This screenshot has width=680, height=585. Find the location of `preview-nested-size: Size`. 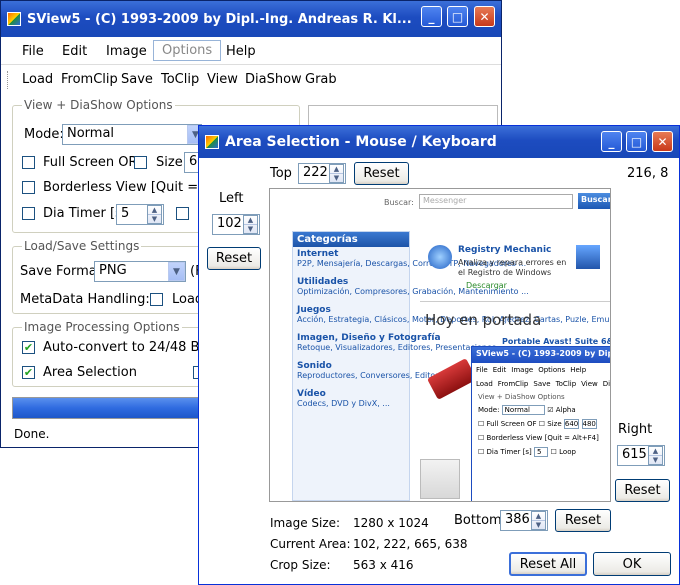

preview-nested-size: Size is located at coordinates (554, 424).